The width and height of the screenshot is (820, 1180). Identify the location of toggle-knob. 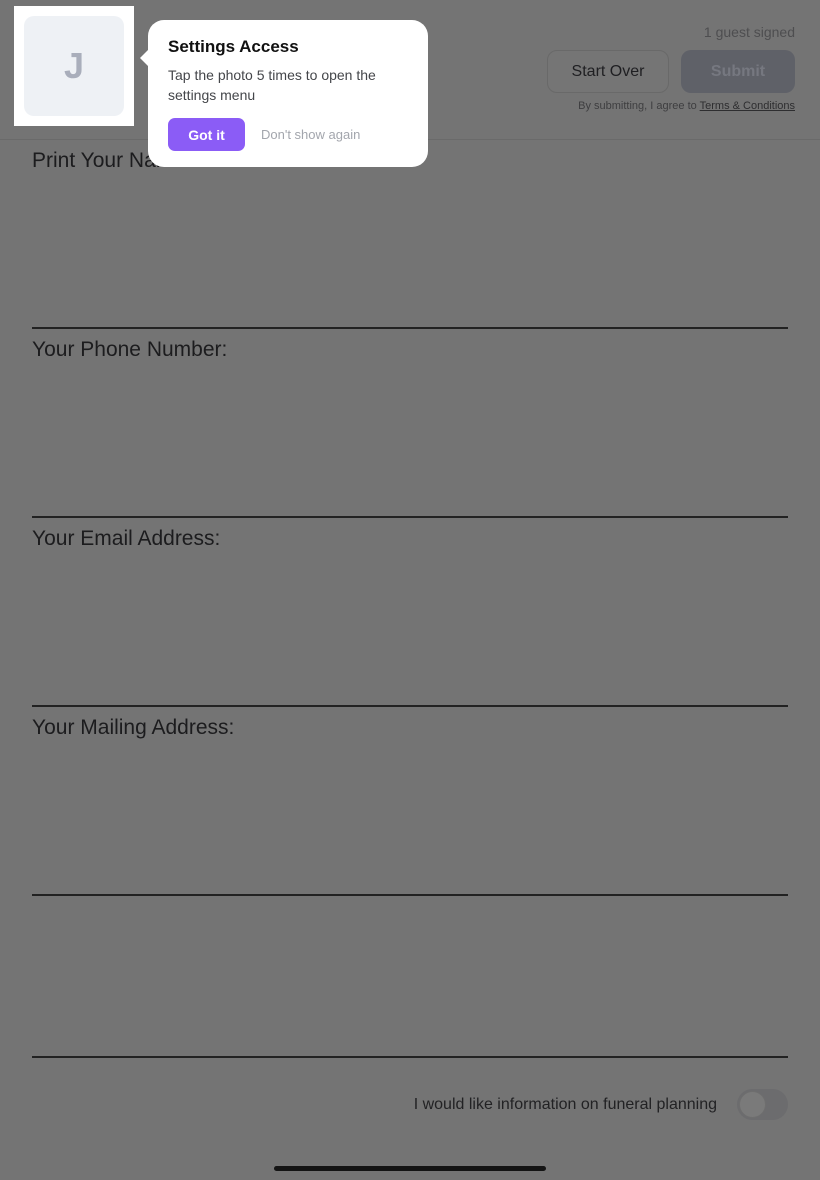
(752, 1104).